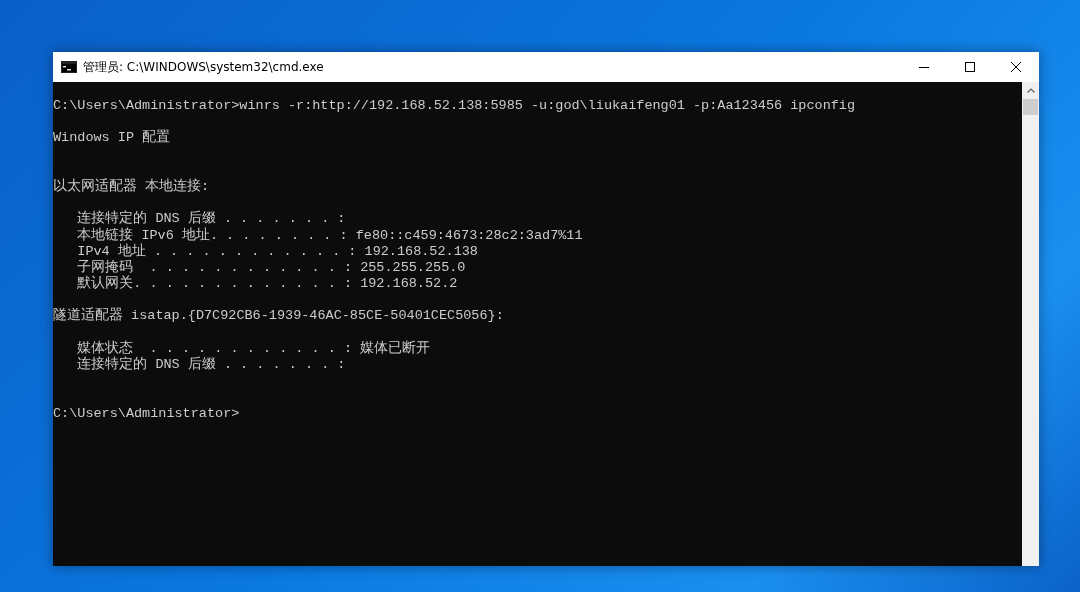 The height and width of the screenshot is (592, 1080). What do you see at coordinates (277, 251) in the screenshot?
I see `console-line: IPv4 地址 . . . . . . . . . . . . : 192.168.52.138` at bounding box center [277, 251].